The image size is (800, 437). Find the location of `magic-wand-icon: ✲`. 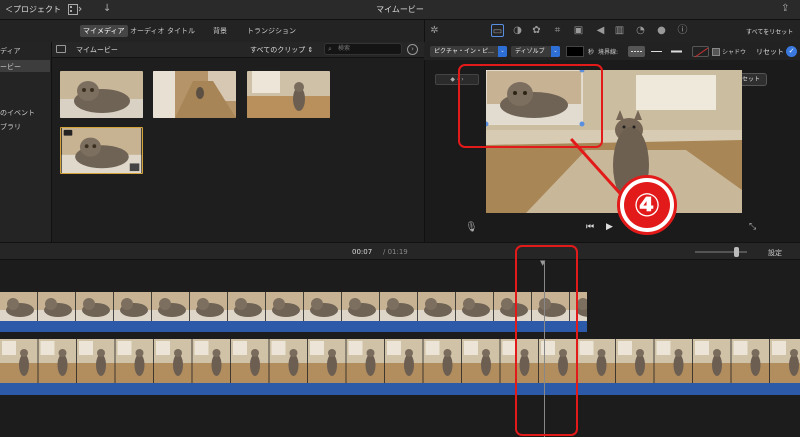

magic-wand-icon: ✲ is located at coordinates (434, 30).